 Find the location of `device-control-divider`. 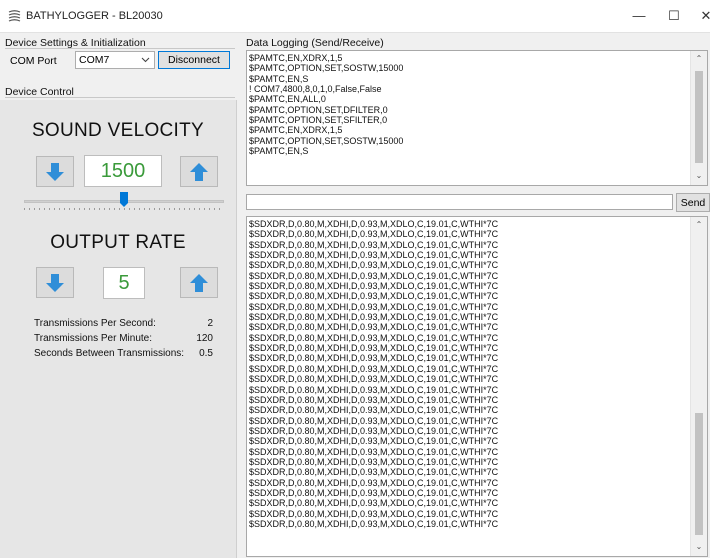

device-control-divider is located at coordinates (120, 97).